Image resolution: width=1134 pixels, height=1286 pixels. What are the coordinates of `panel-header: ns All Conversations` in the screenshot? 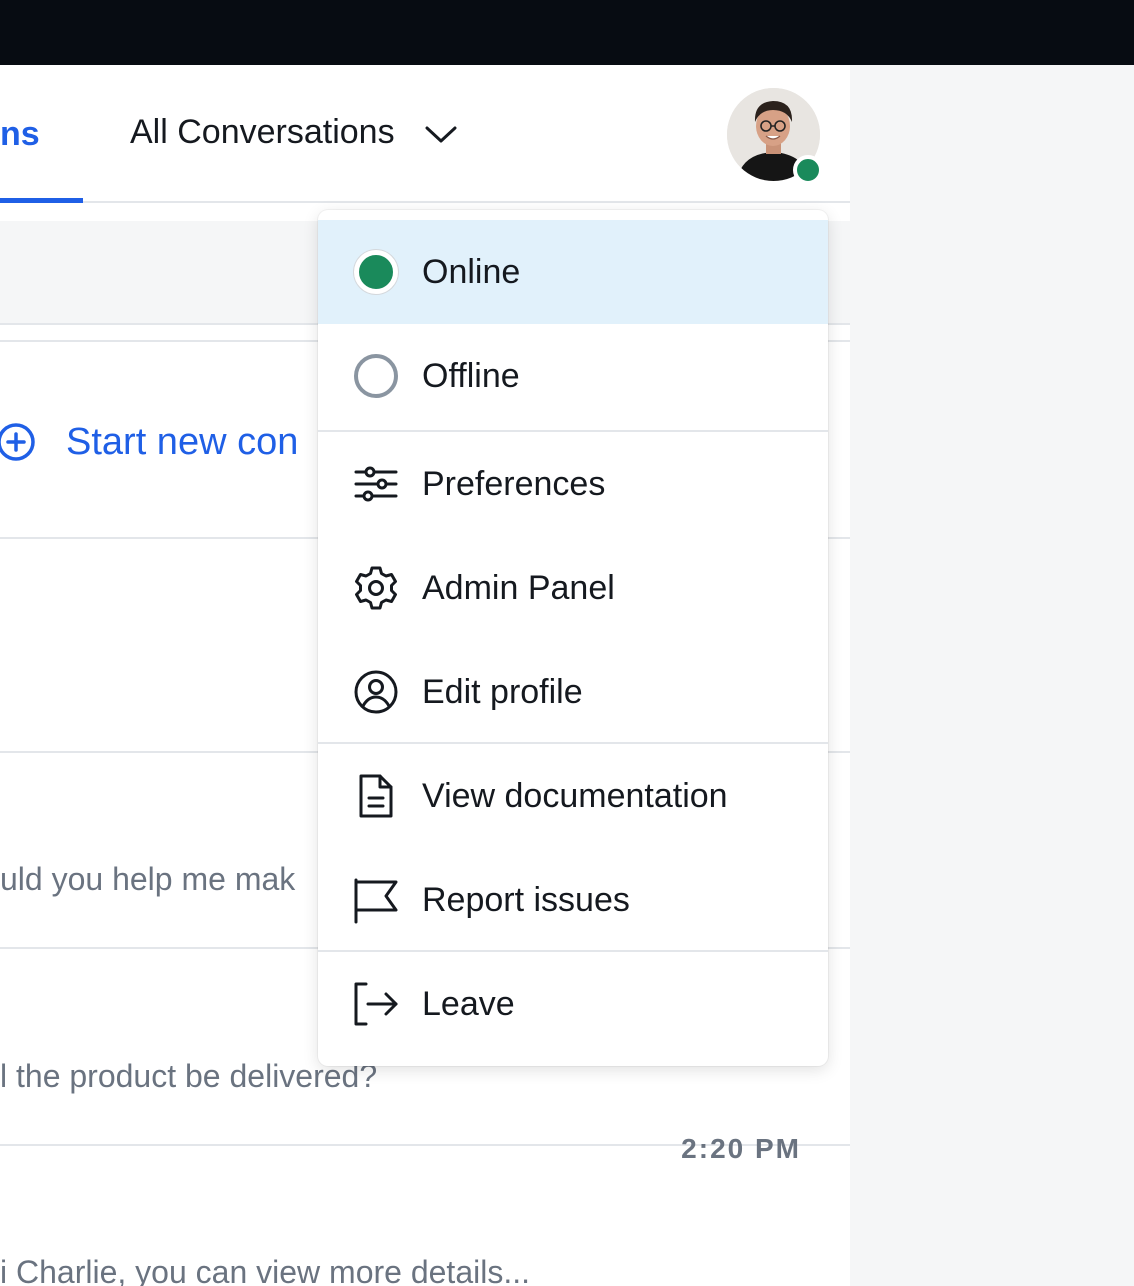 It's located at (425, 134).